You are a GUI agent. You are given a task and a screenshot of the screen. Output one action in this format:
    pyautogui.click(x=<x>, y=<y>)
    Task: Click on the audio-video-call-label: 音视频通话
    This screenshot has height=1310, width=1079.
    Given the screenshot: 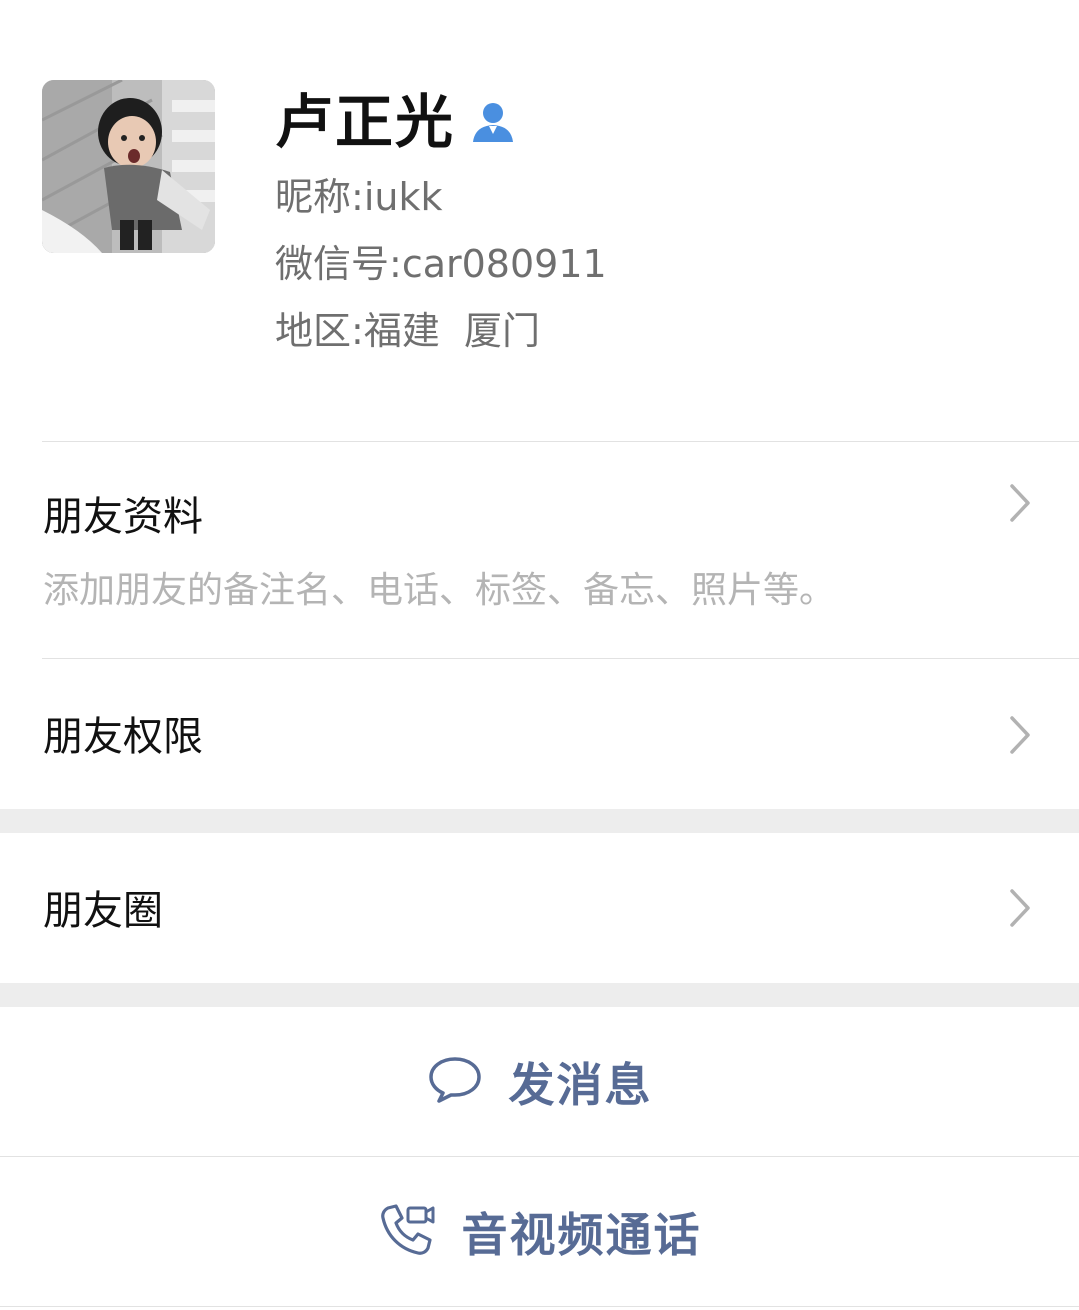 What is the action you would take?
    pyautogui.click(x=581, y=1235)
    